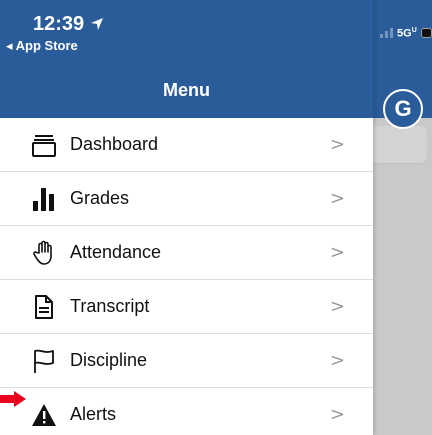 Image resolution: width=432 pixels, height=435 pixels. Describe the element at coordinates (68, 24) in the screenshot. I see `status-time: 12:39` at that location.